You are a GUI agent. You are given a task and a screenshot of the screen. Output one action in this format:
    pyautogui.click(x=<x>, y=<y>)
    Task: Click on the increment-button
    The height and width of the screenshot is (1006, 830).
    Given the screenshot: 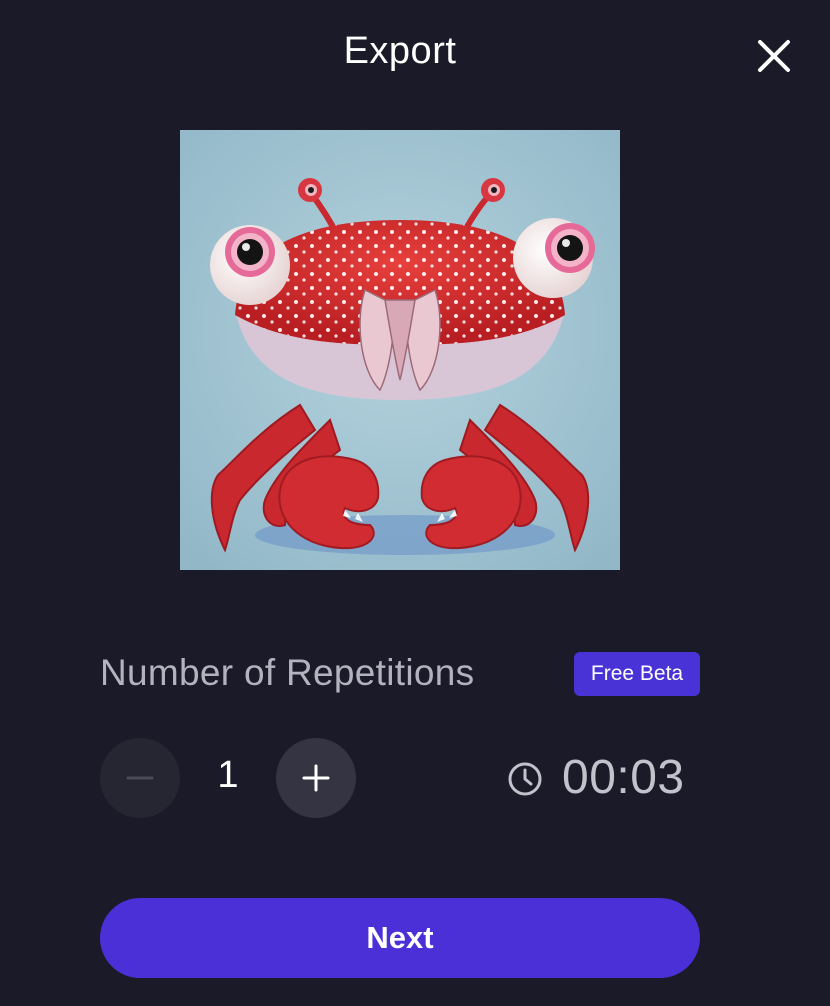 What is the action you would take?
    pyautogui.click(x=316, y=778)
    